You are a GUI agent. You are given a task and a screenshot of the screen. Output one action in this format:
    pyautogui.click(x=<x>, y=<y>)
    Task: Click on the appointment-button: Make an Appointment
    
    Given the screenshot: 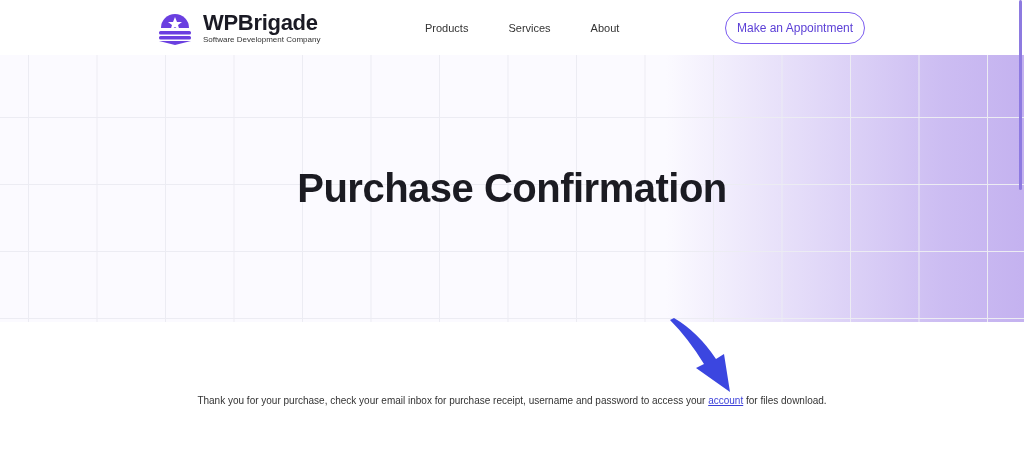 What is the action you would take?
    pyautogui.click(x=795, y=27)
    